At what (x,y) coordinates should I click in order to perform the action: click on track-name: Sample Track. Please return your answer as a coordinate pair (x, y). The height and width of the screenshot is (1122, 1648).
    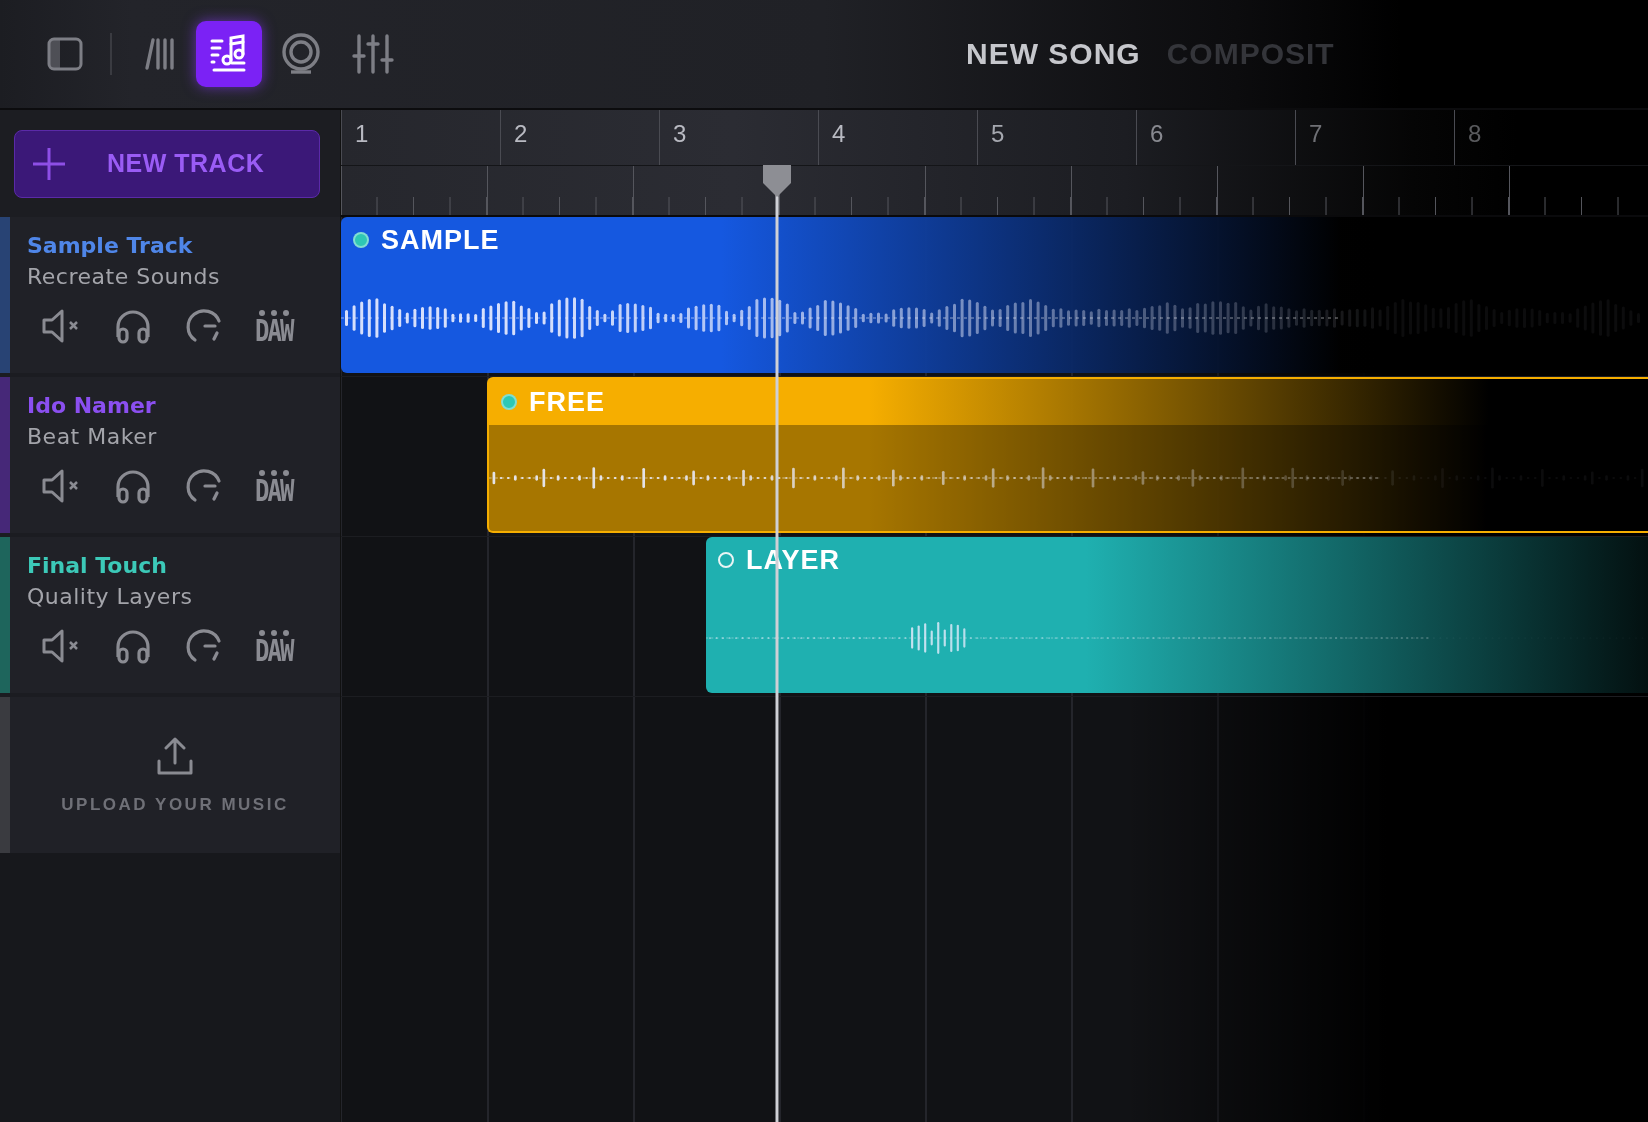
    Looking at the image, I should click on (110, 246).